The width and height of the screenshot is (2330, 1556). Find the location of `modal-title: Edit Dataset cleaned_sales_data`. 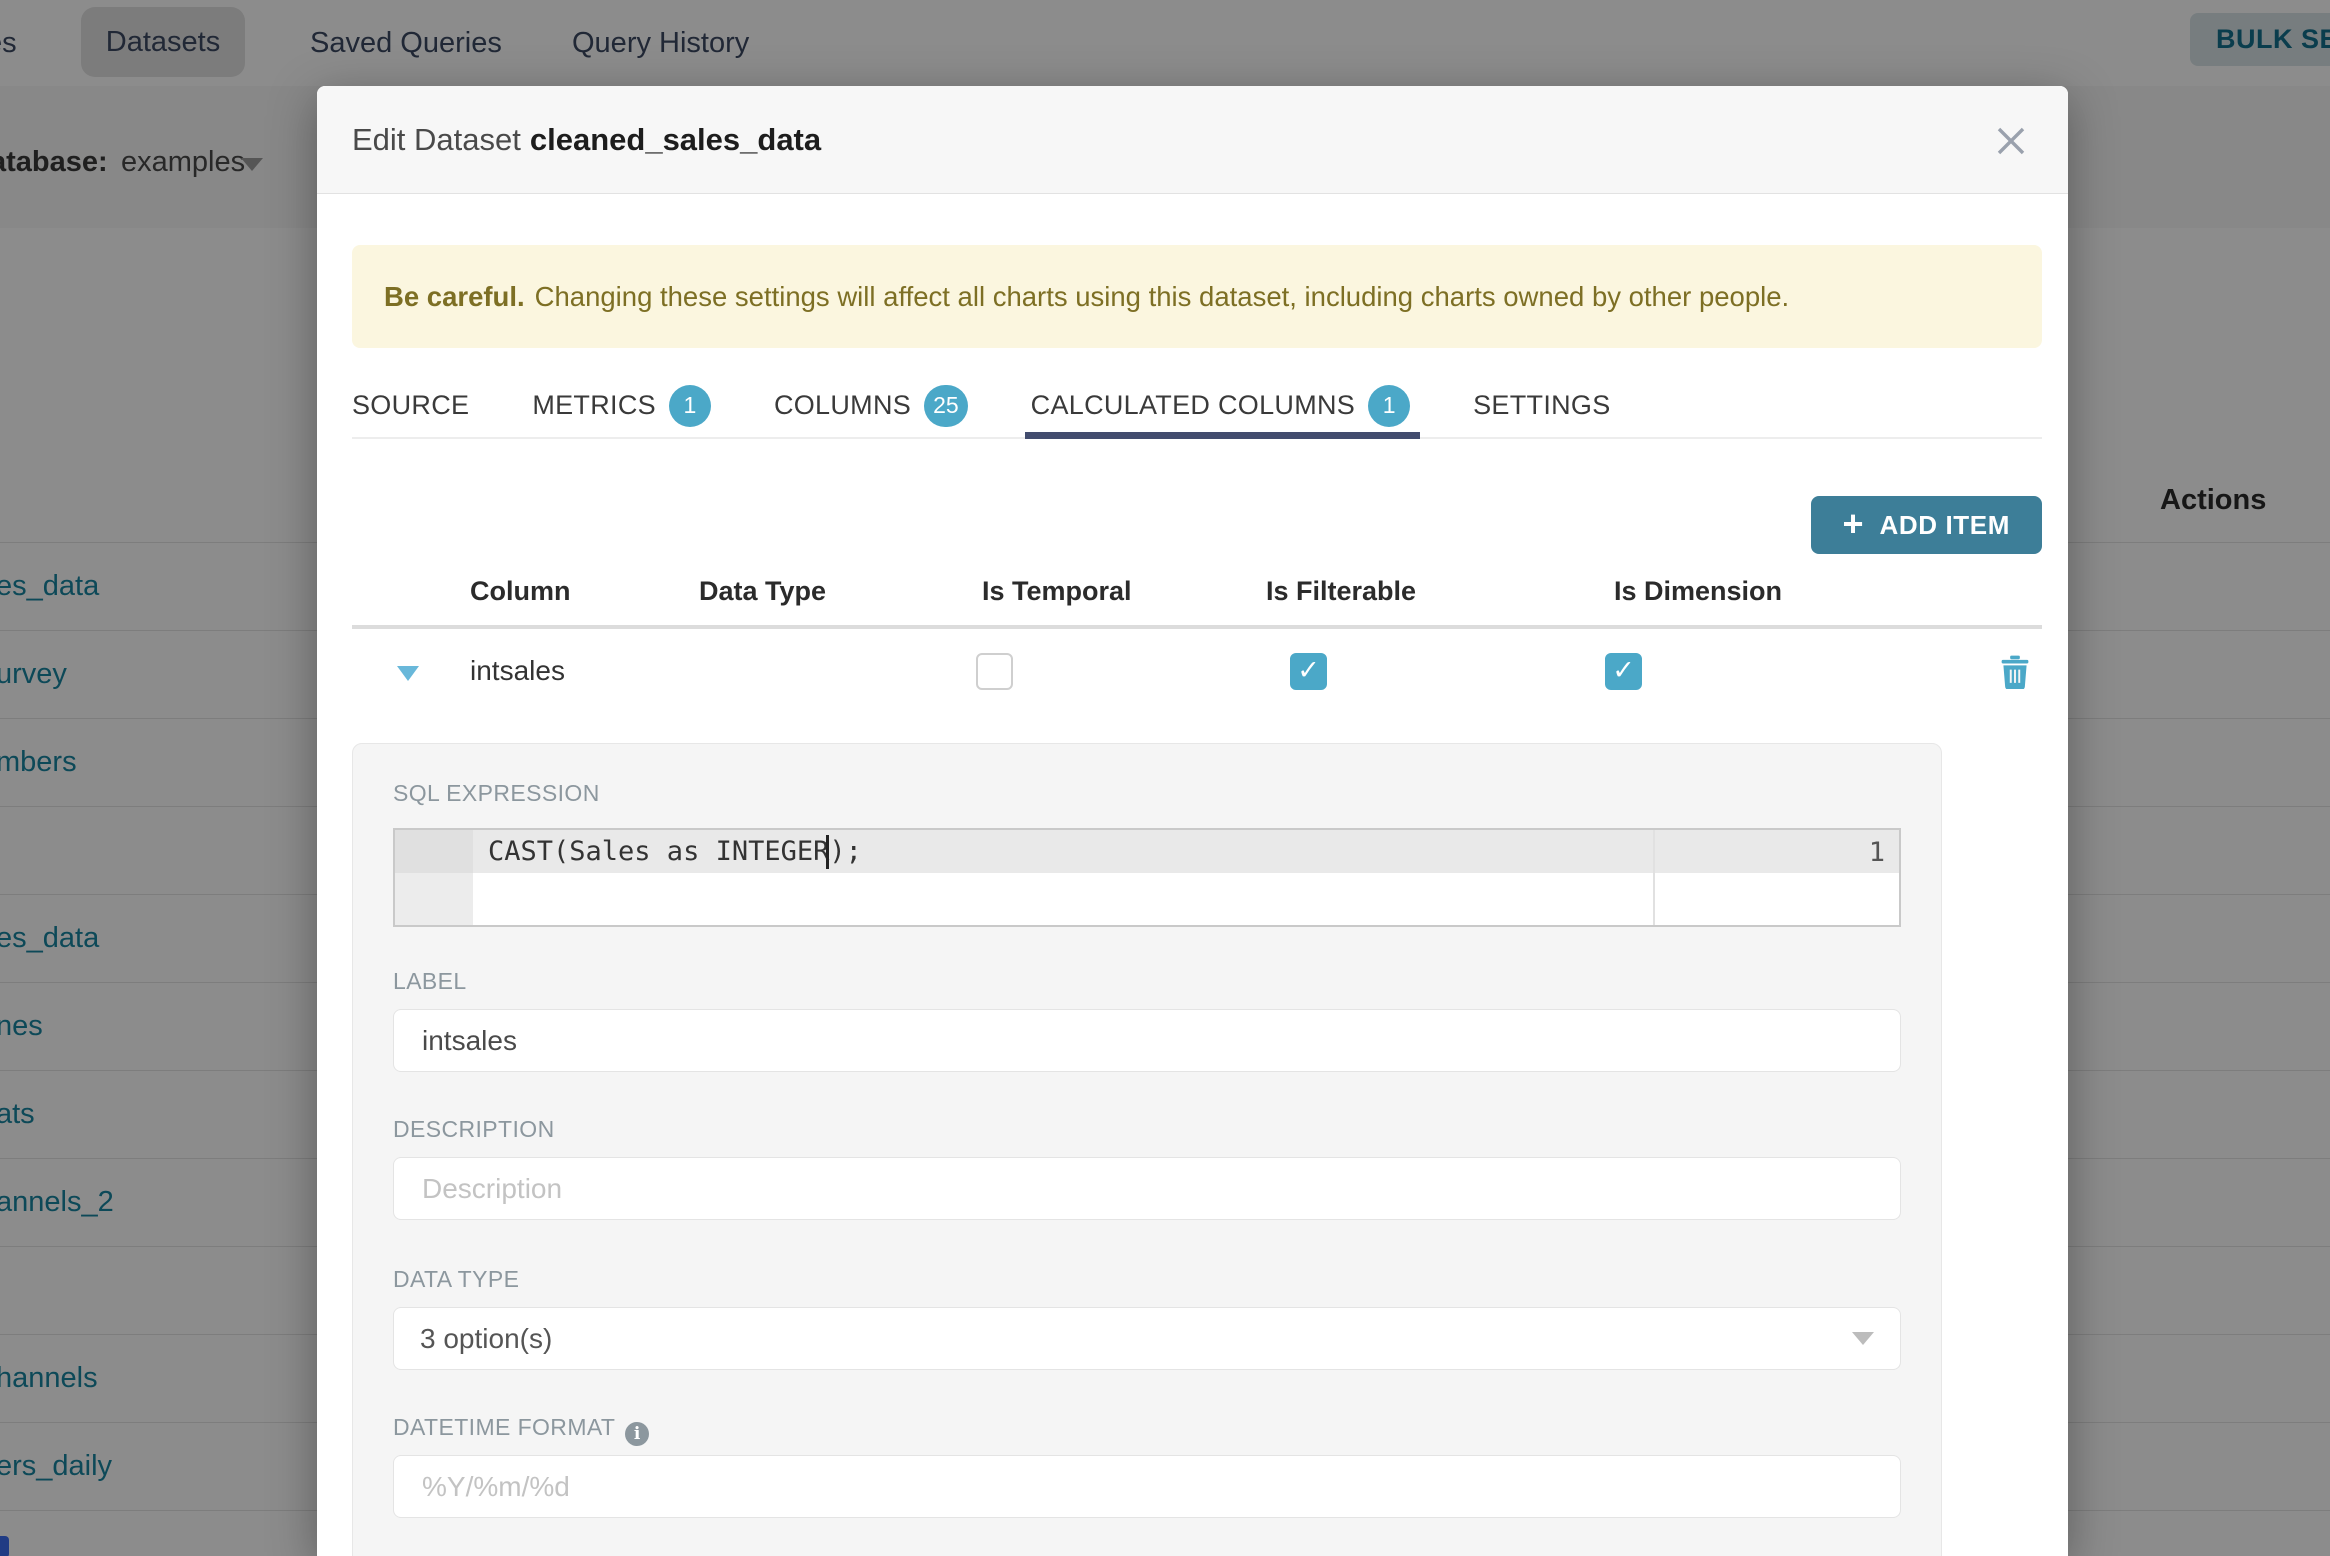

modal-title: Edit Dataset cleaned_sales_data is located at coordinates (586, 140).